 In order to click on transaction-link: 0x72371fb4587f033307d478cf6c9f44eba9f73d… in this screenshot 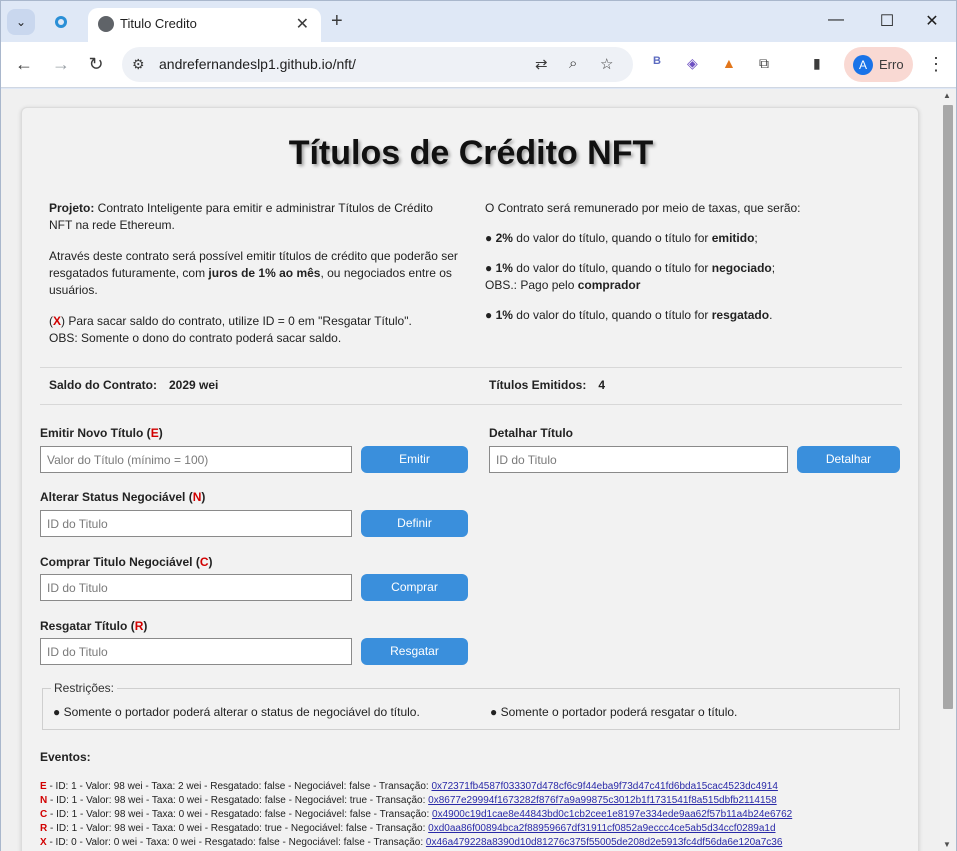, I will do `click(604, 786)`.